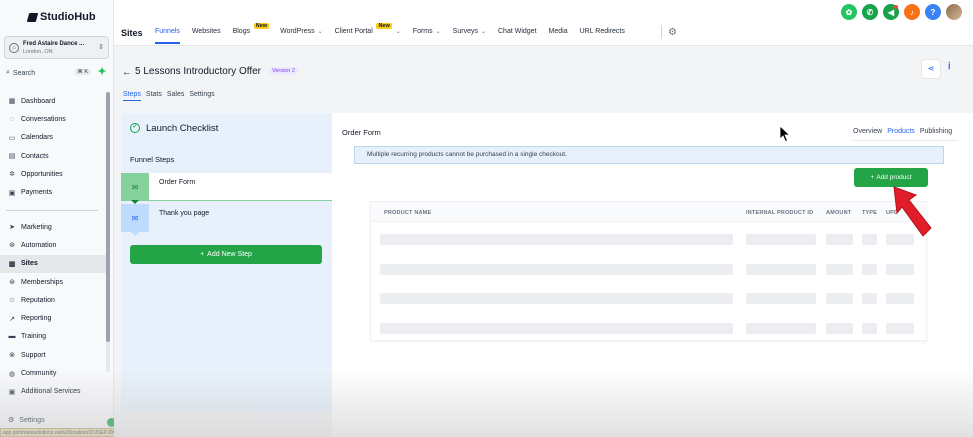 Image resolution: width=973 pixels, height=437 pixels. Describe the element at coordinates (32, 420) in the screenshot. I see `settings-label: Settings` at that location.